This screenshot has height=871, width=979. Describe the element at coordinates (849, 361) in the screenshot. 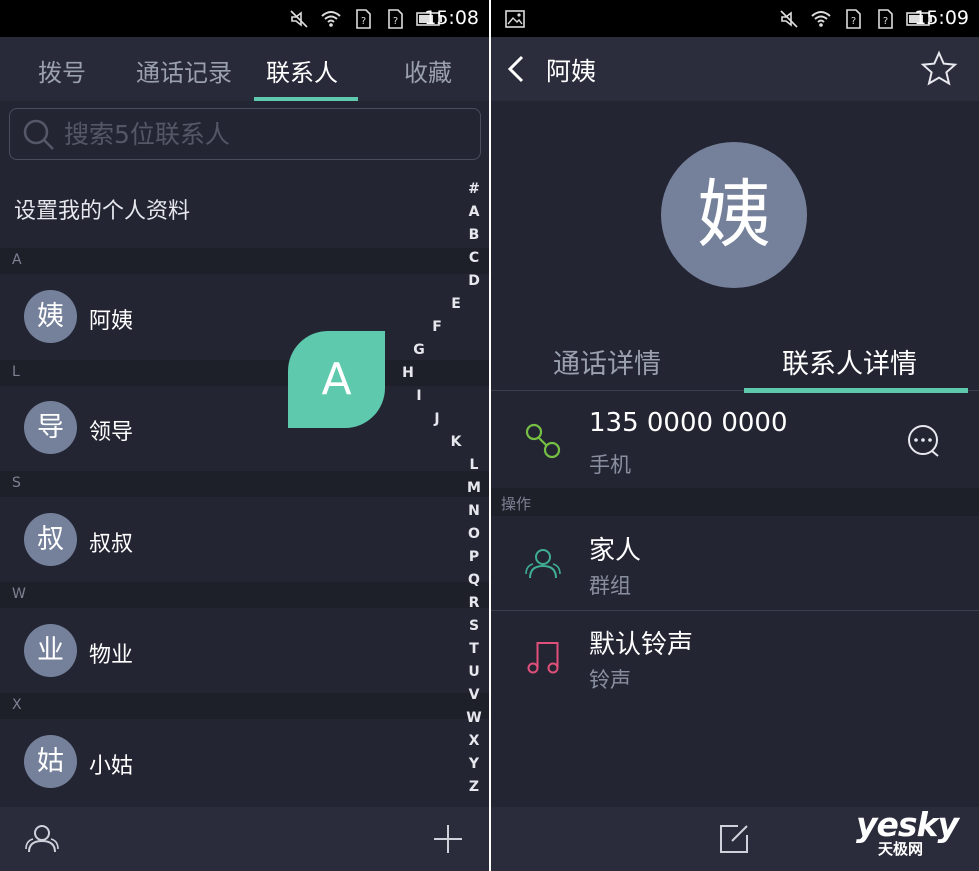

I see `tab-contact-details: 联系人详情` at that location.